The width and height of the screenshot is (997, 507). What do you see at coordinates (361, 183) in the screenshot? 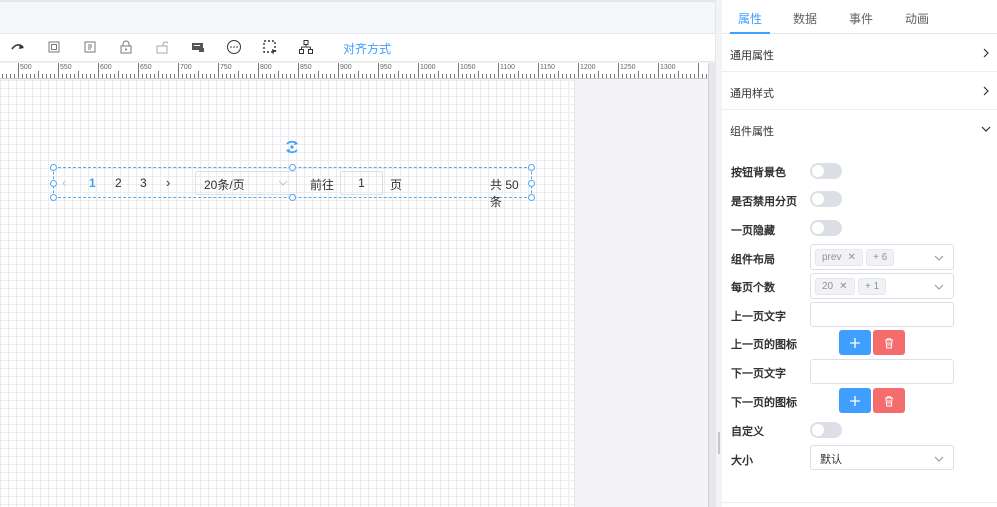
I see `jump-page-input: 1` at bounding box center [361, 183].